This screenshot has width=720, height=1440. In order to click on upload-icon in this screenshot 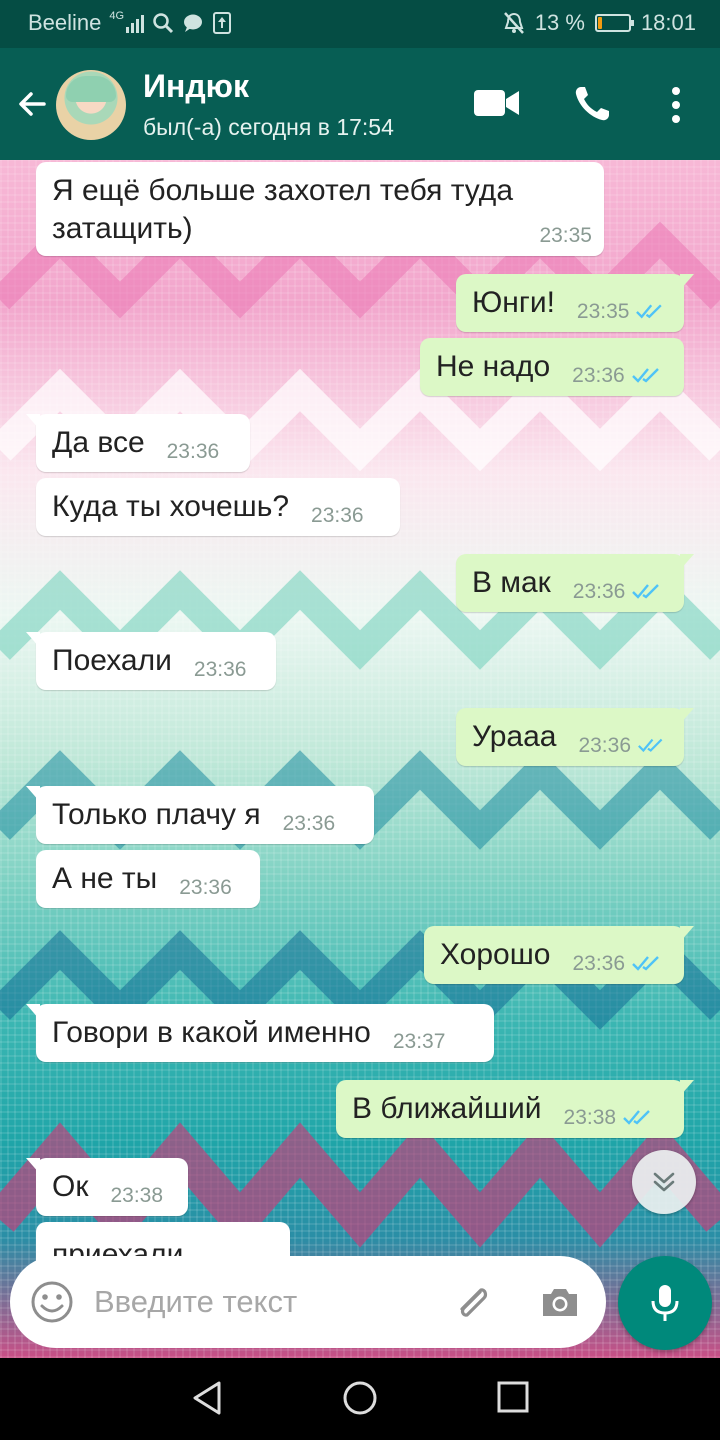, I will do `click(222, 23)`.